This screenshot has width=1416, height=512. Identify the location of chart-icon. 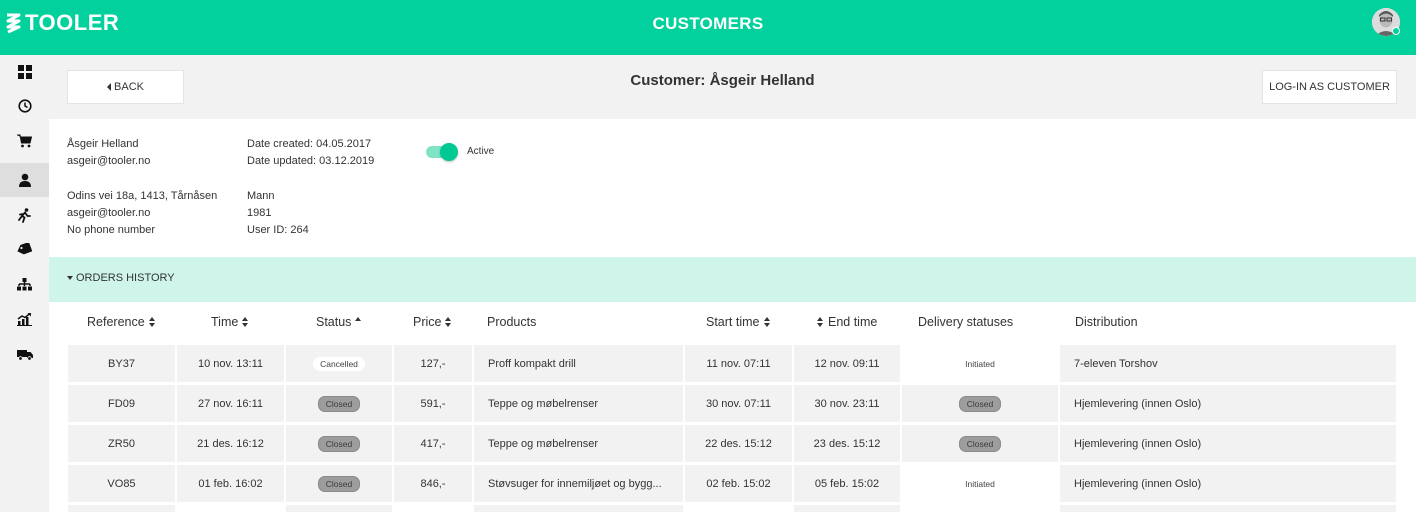
(24, 319).